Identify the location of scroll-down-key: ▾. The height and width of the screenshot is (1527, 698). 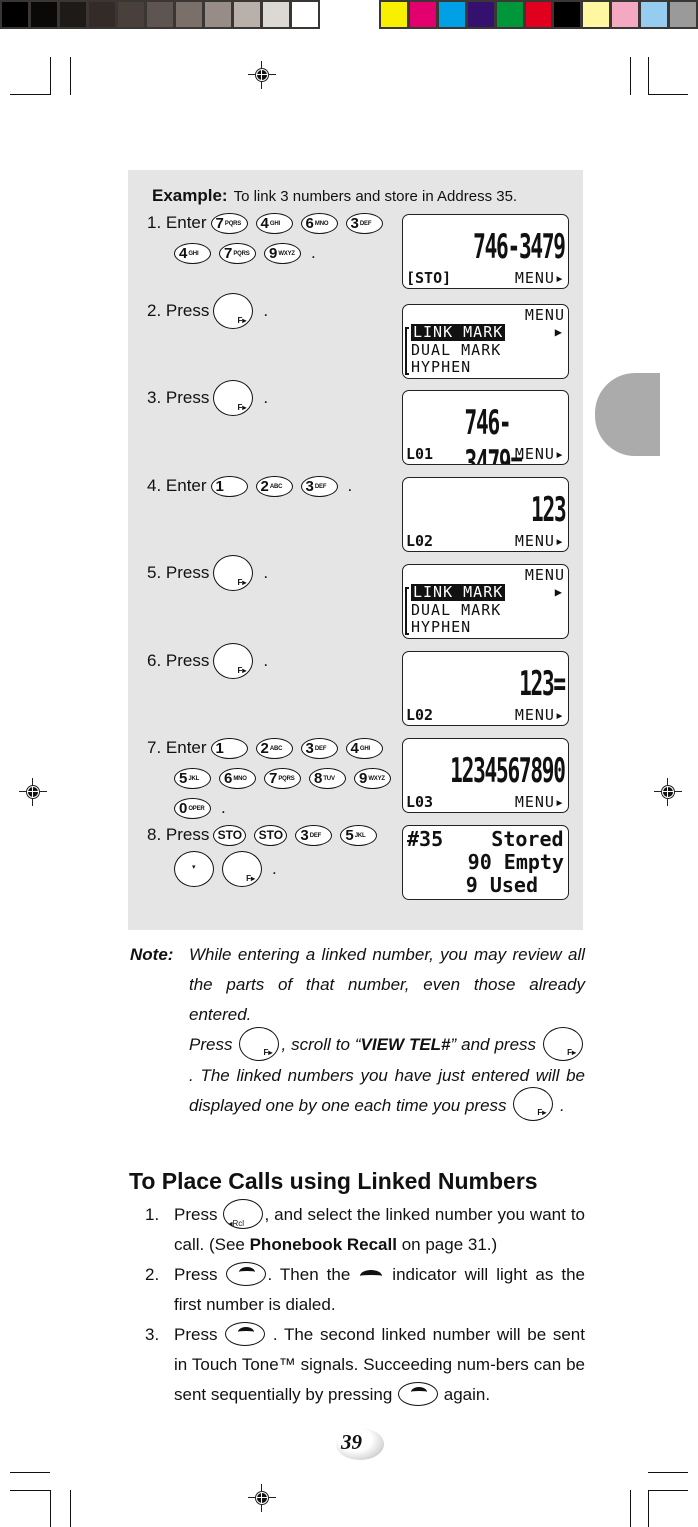
(194, 869).